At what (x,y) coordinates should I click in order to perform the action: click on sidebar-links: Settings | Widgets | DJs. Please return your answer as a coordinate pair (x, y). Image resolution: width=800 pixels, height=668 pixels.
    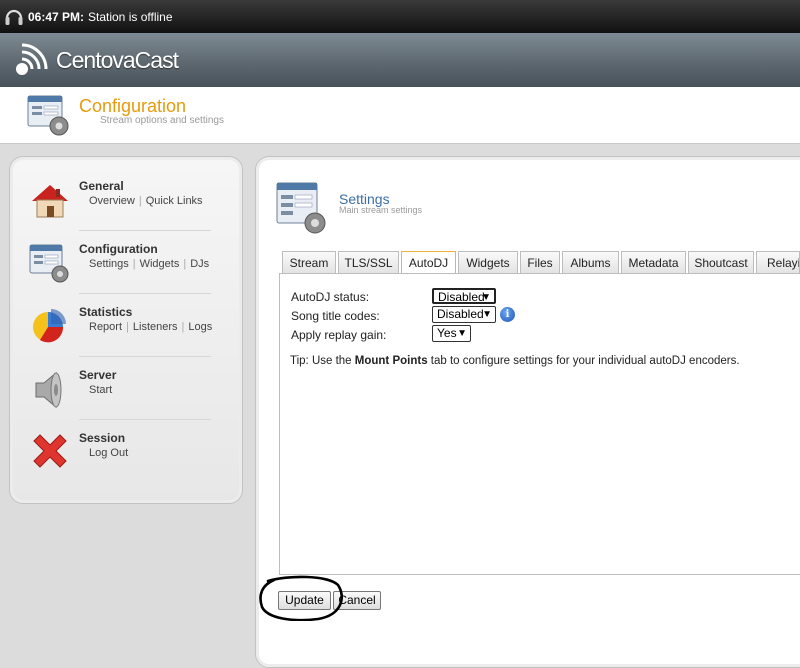
    Looking at the image, I should click on (149, 264).